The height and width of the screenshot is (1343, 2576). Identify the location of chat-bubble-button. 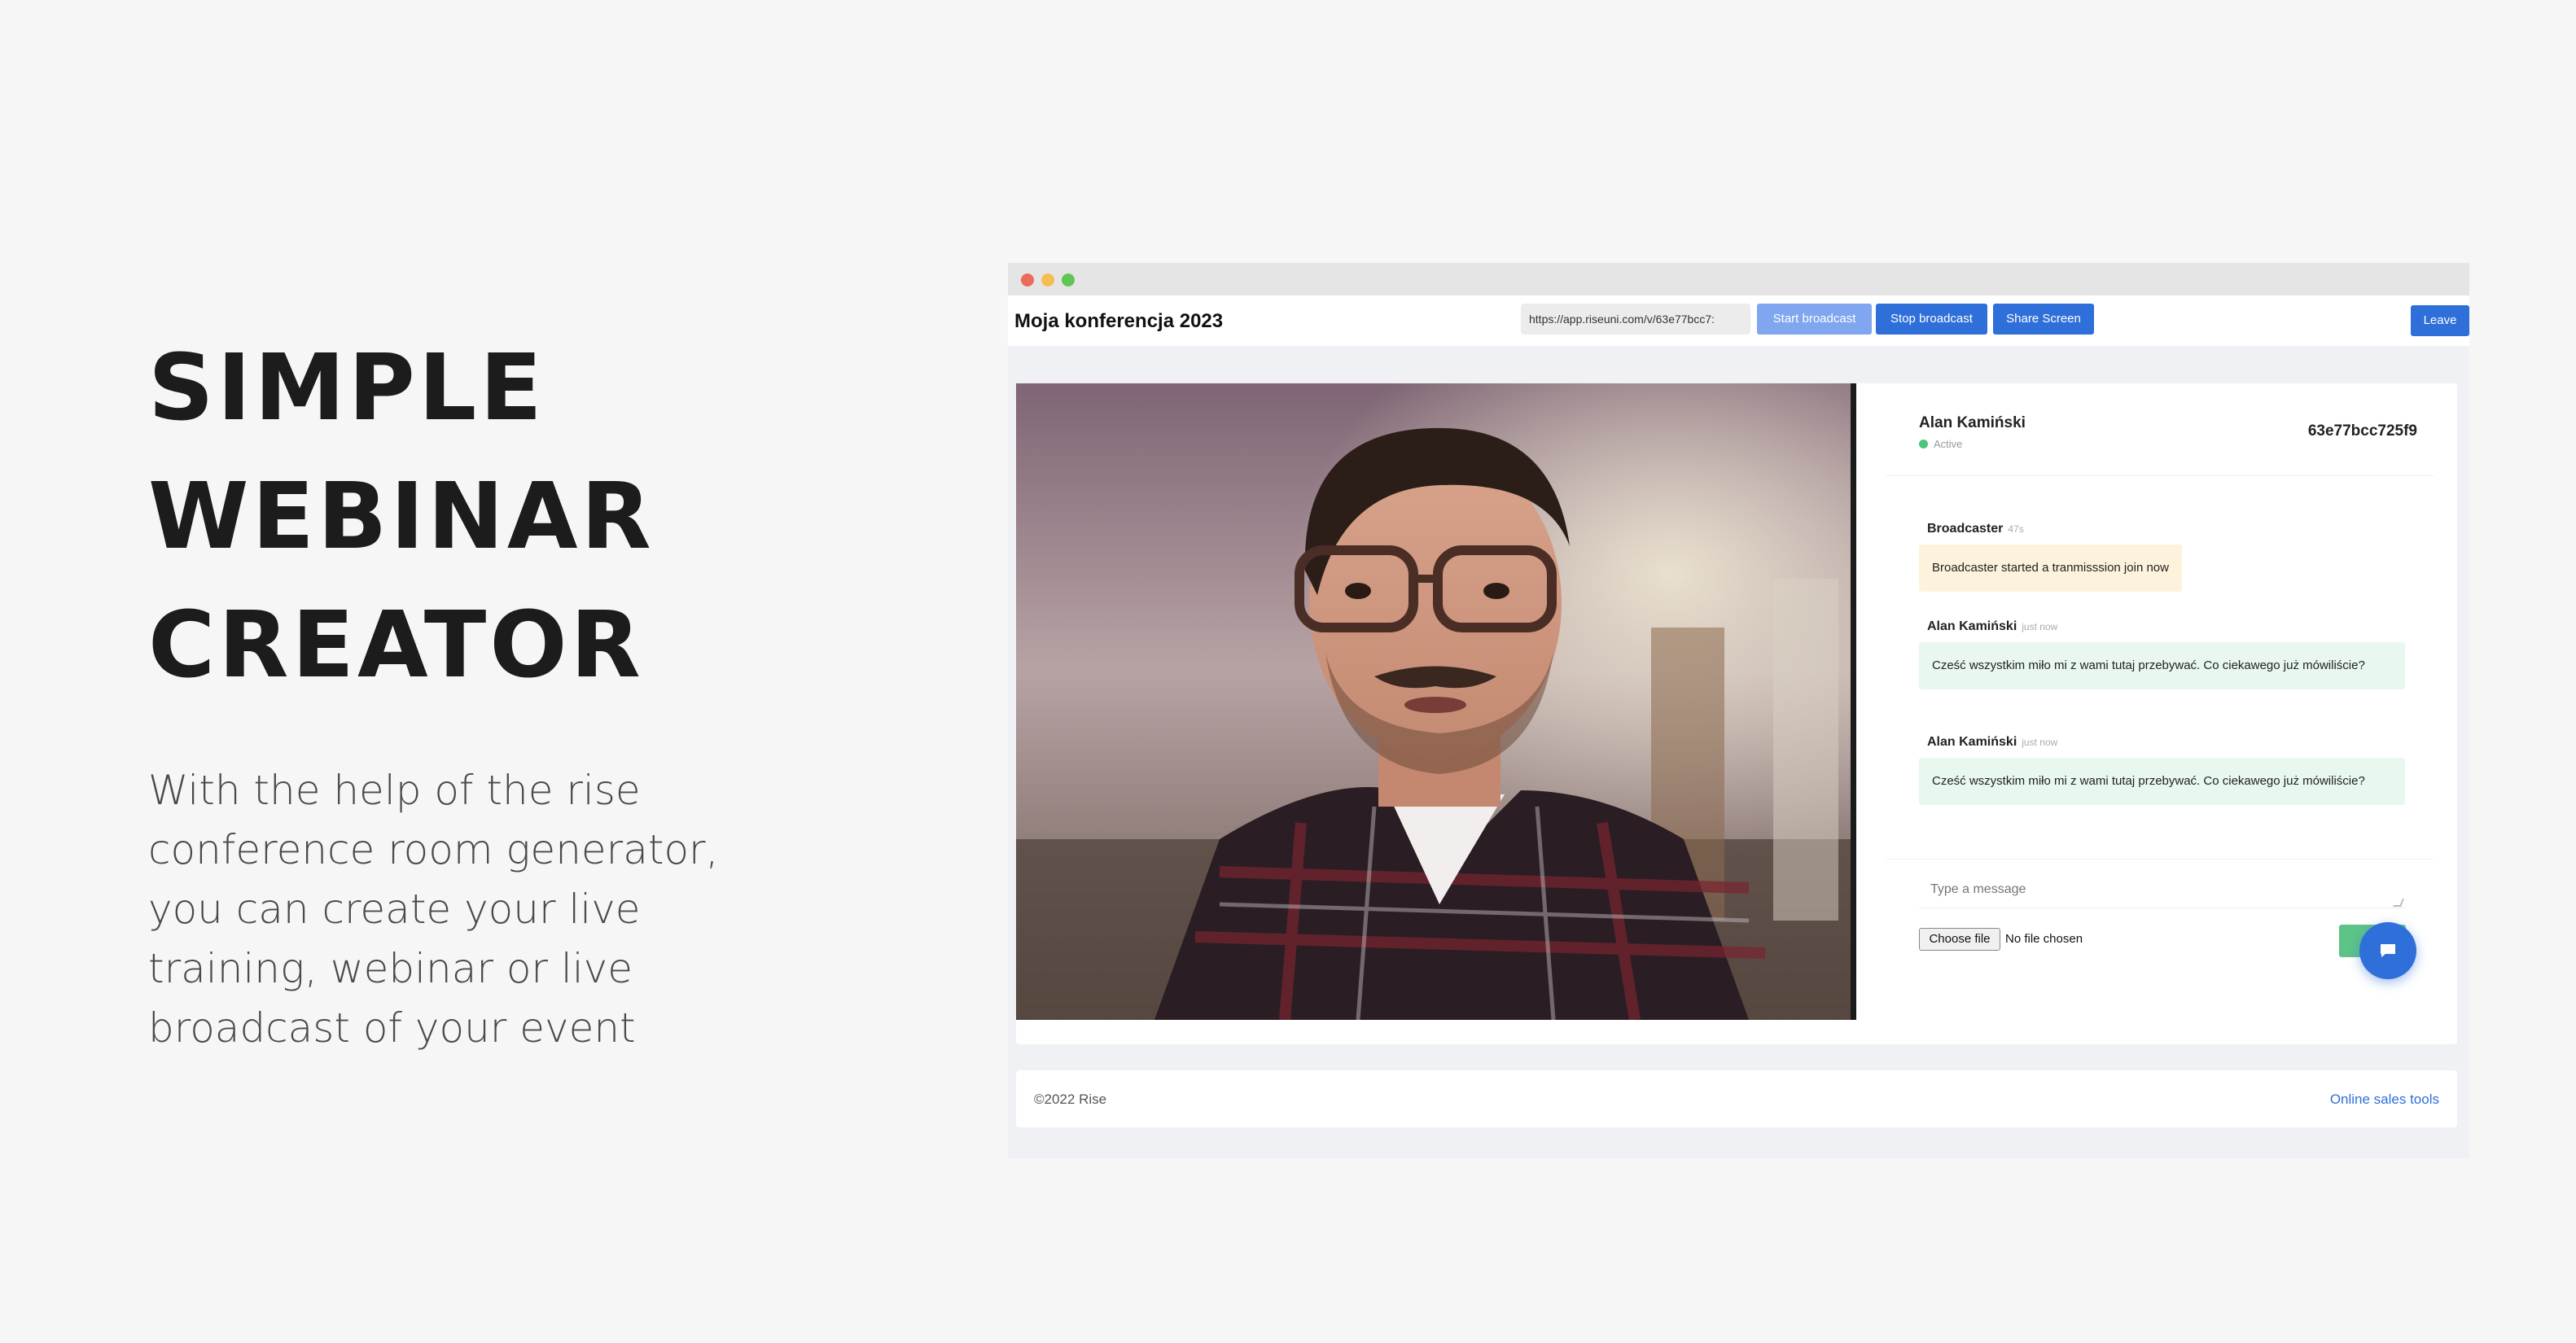
(2387, 950).